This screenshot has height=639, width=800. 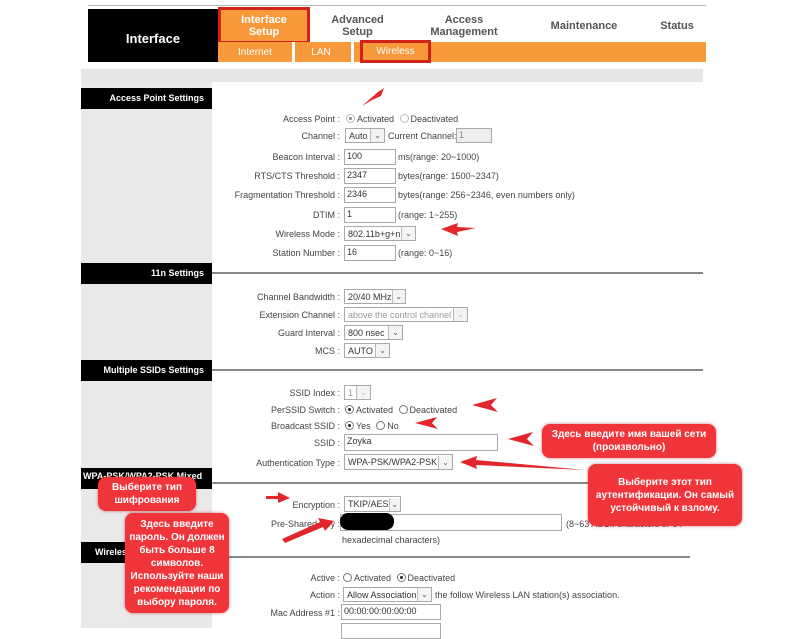 What do you see at coordinates (398, 462) in the screenshot?
I see `authentication-type-select: WPA-PSK/WPA2-PSK ⌄` at bounding box center [398, 462].